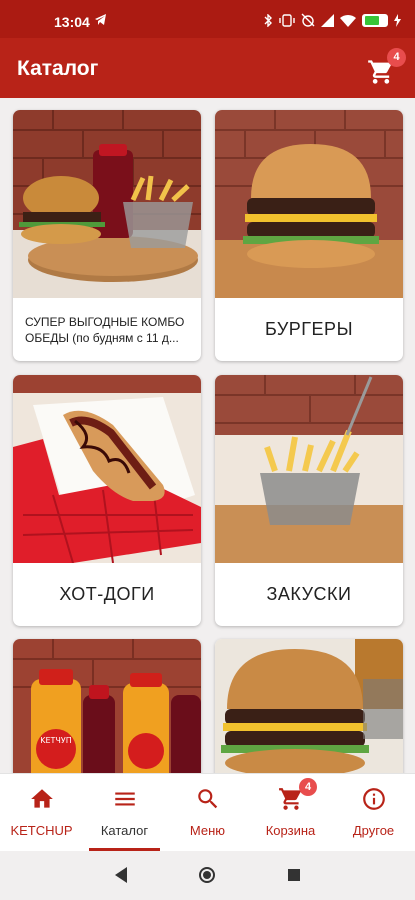 This screenshot has height=900, width=415. What do you see at coordinates (268, 20) in the screenshot?
I see `bluetooth-icon` at bounding box center [268, 20].